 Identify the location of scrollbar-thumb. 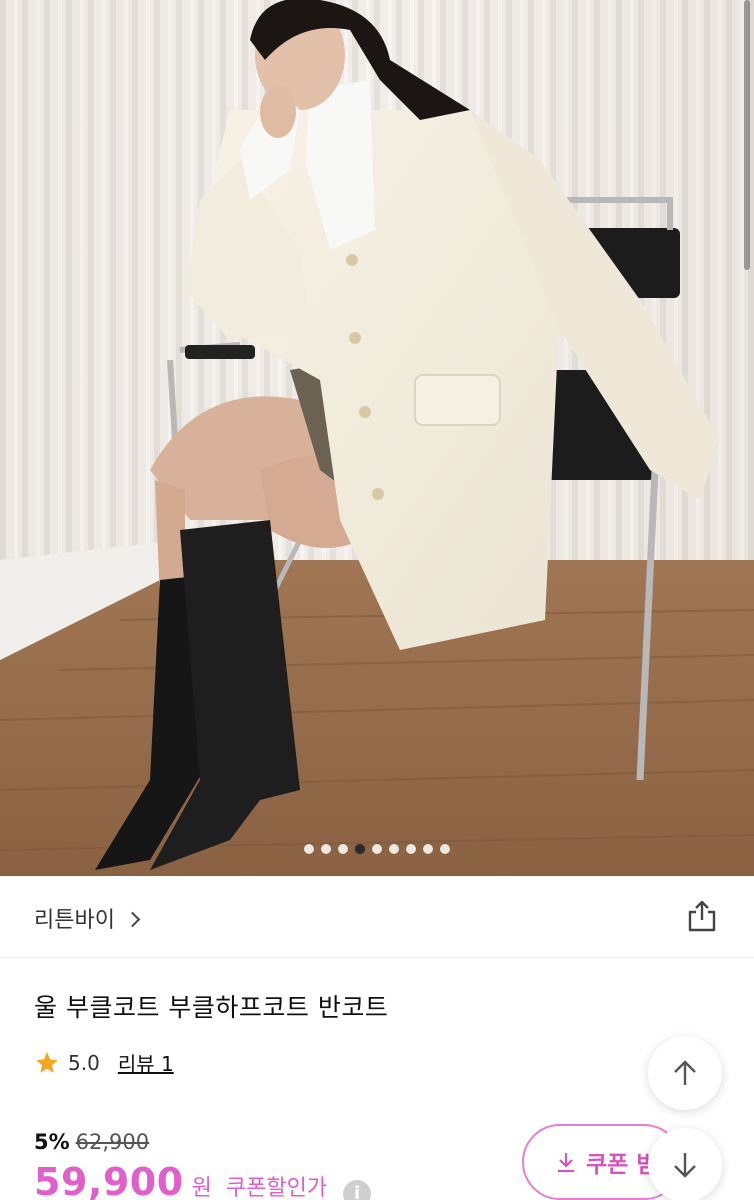
(747, 135).